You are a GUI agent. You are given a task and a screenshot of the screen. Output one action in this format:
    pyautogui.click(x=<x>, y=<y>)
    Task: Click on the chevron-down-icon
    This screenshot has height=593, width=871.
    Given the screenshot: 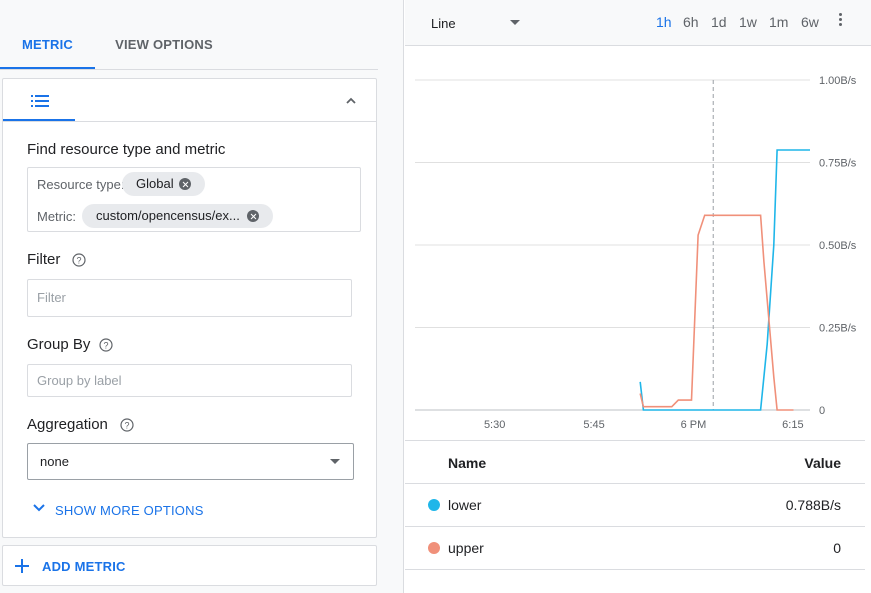 What is the action you would take?
    pyautogui.click(x=39, y=508)
    